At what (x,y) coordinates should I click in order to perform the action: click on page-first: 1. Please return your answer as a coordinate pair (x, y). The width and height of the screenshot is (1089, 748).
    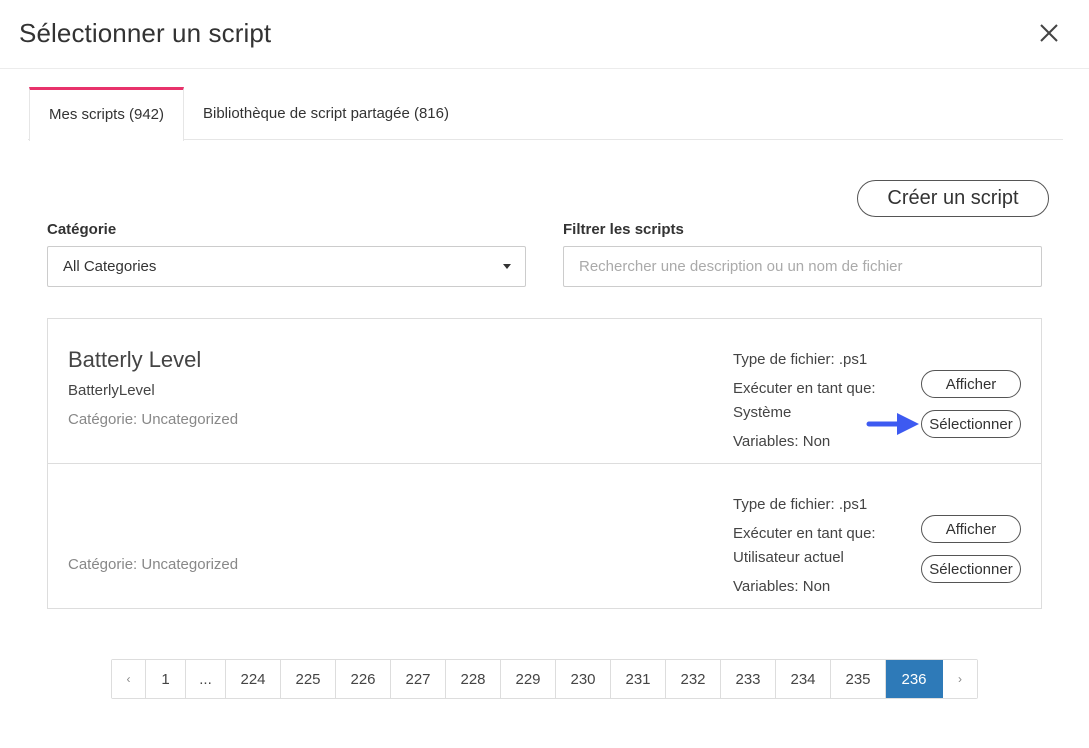
    Looking at the image, I should click on (166, 679).